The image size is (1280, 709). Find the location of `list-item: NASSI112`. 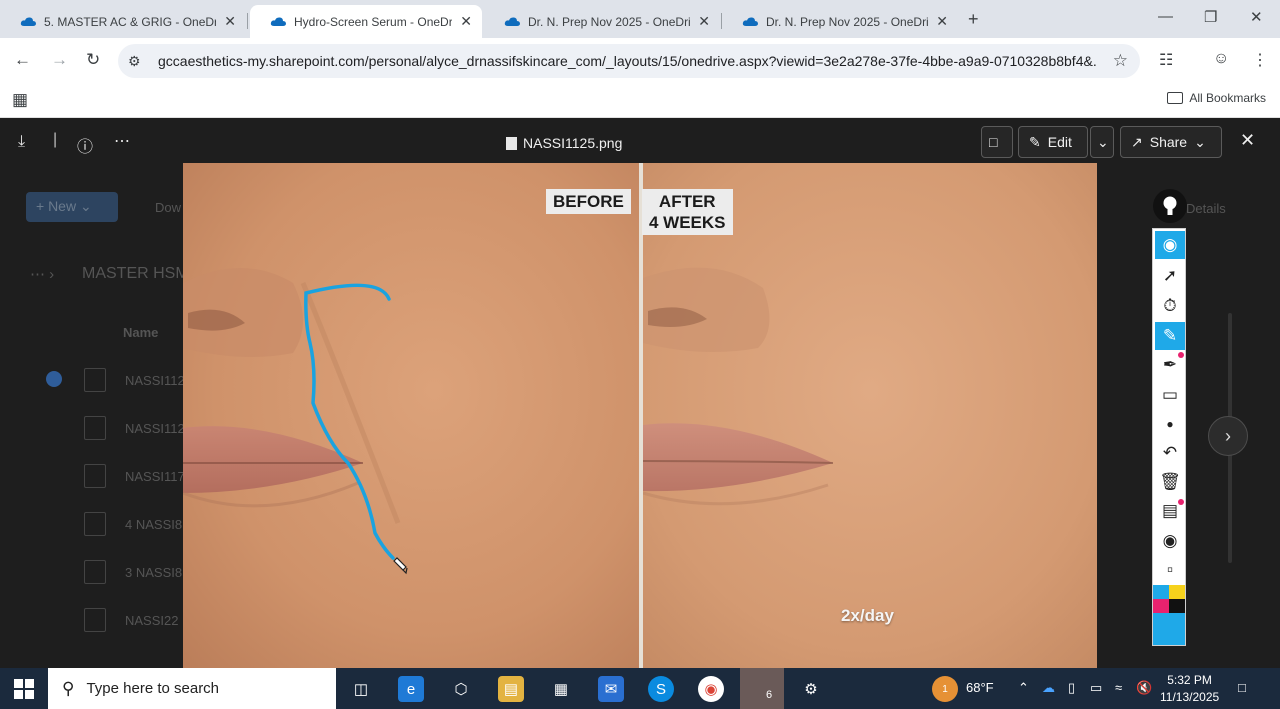

list-item: NASSI112 is located at coordinates (155, 380).